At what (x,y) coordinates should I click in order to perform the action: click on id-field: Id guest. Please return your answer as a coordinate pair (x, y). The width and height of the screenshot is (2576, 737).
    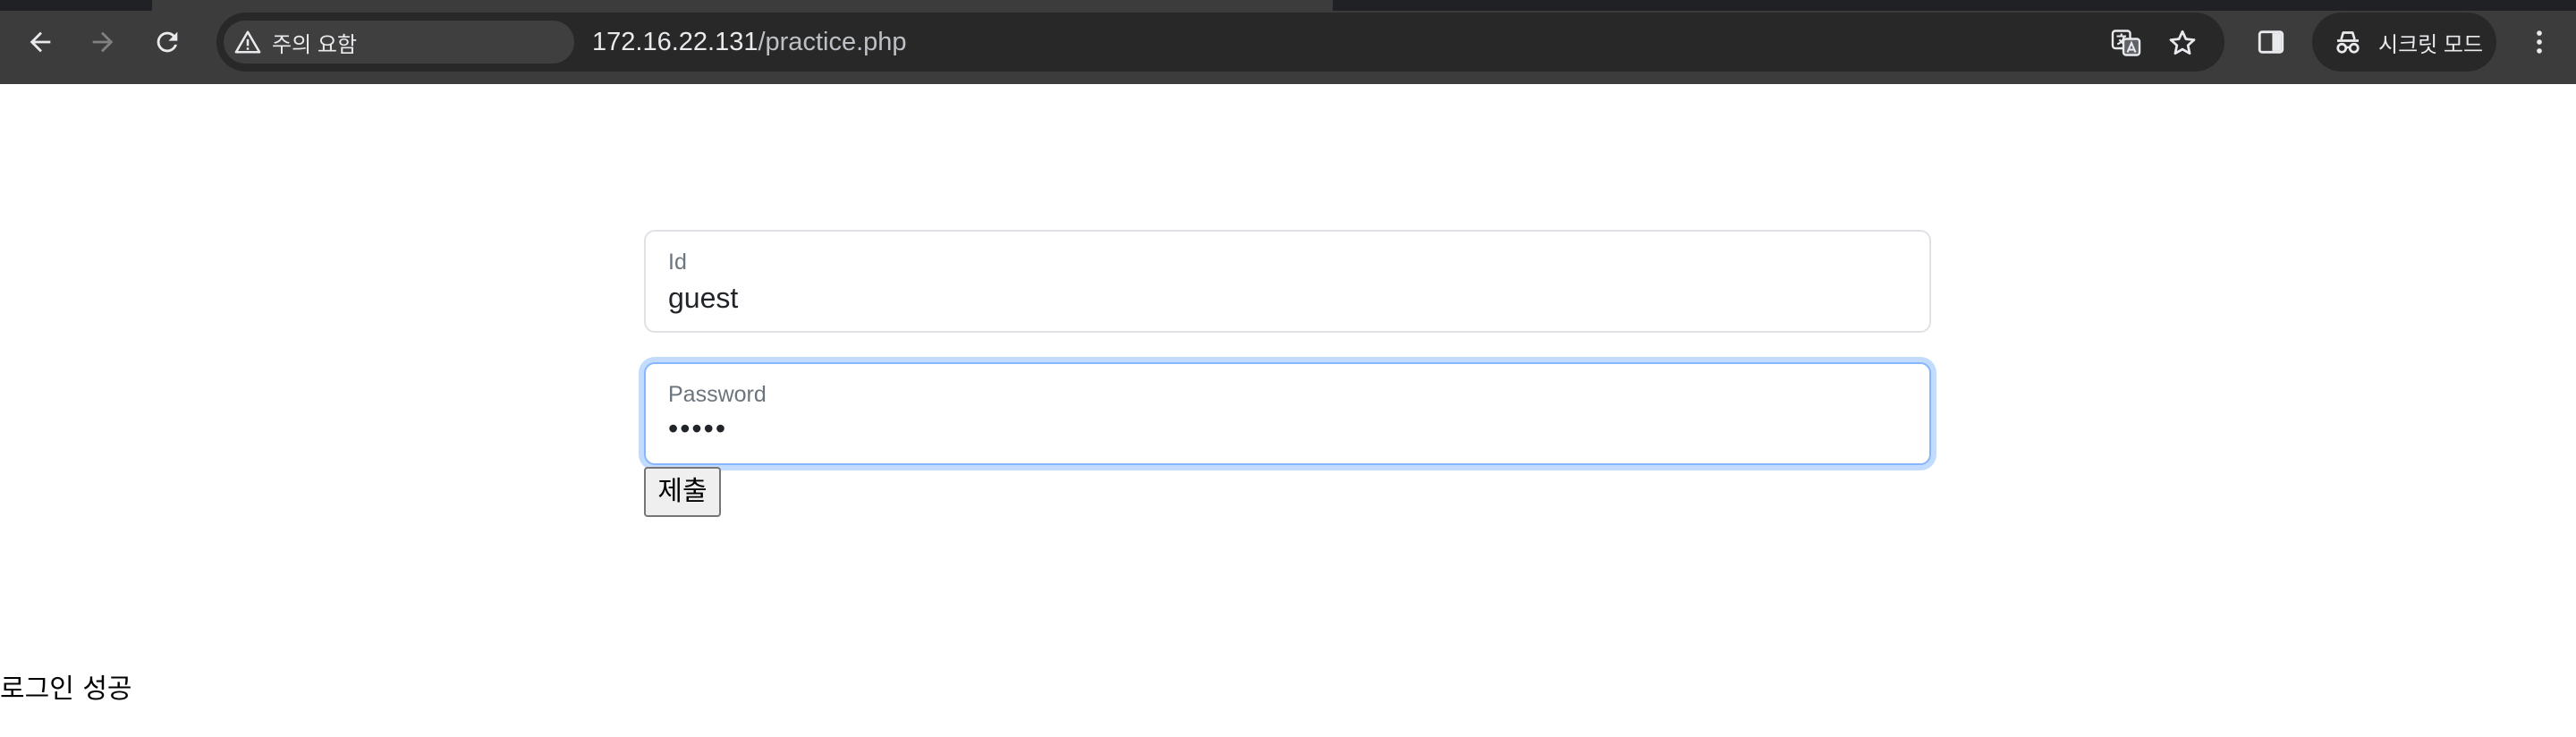
    Looking at the image, I should click on (1287, 281).